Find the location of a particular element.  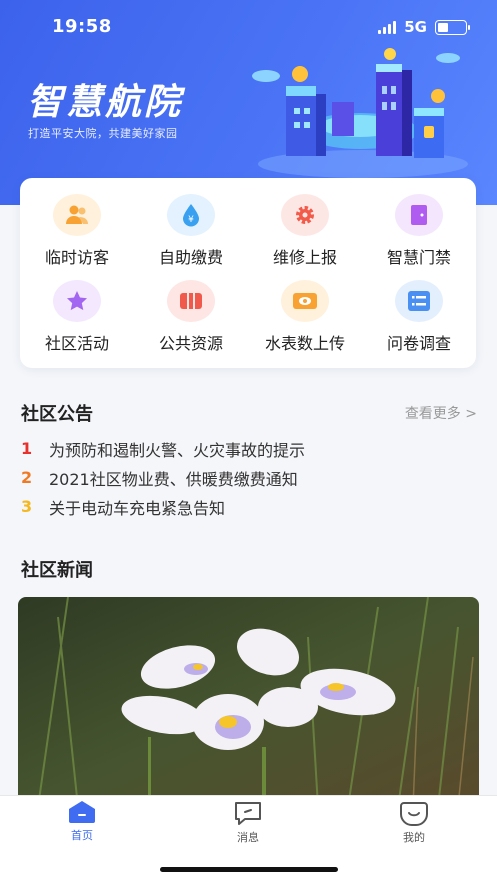

service-resource: 公共资源 is located at coordinates (191, 317).